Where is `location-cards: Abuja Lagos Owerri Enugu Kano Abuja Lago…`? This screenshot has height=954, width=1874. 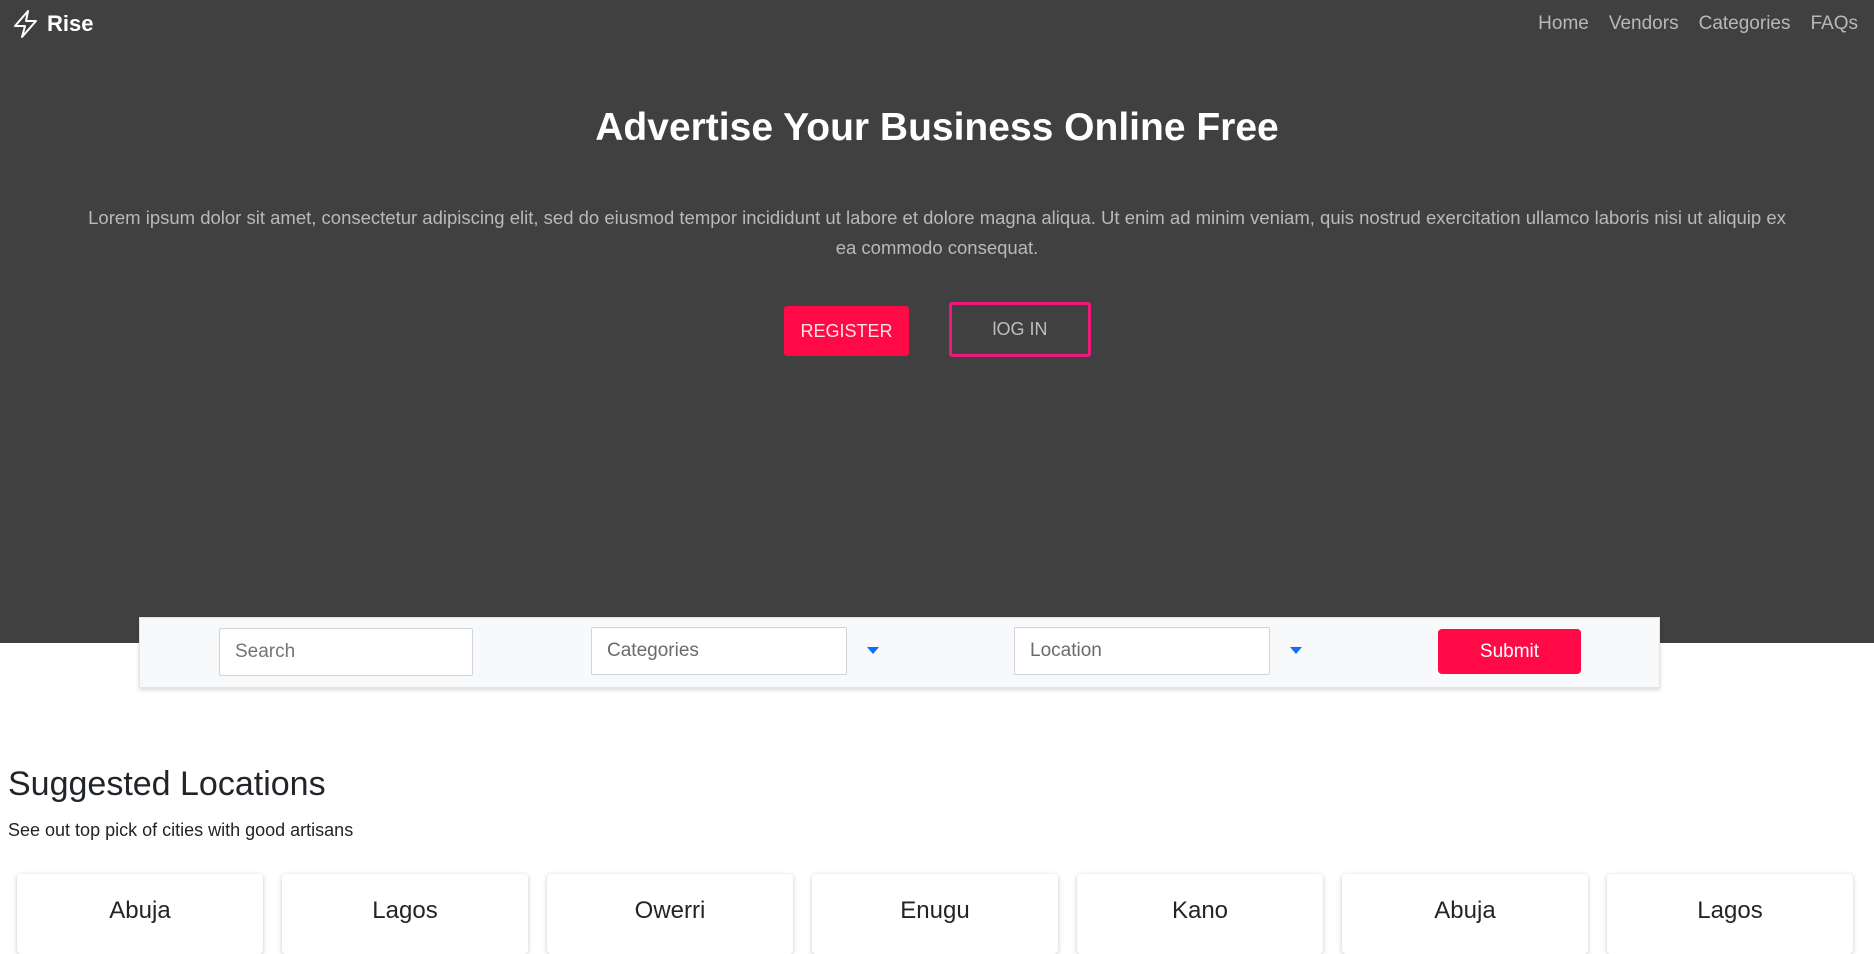
location-cards: Abuja Lagos Owerri Enugu Kano Abuja Lago… is located at coordinates (935, 914).